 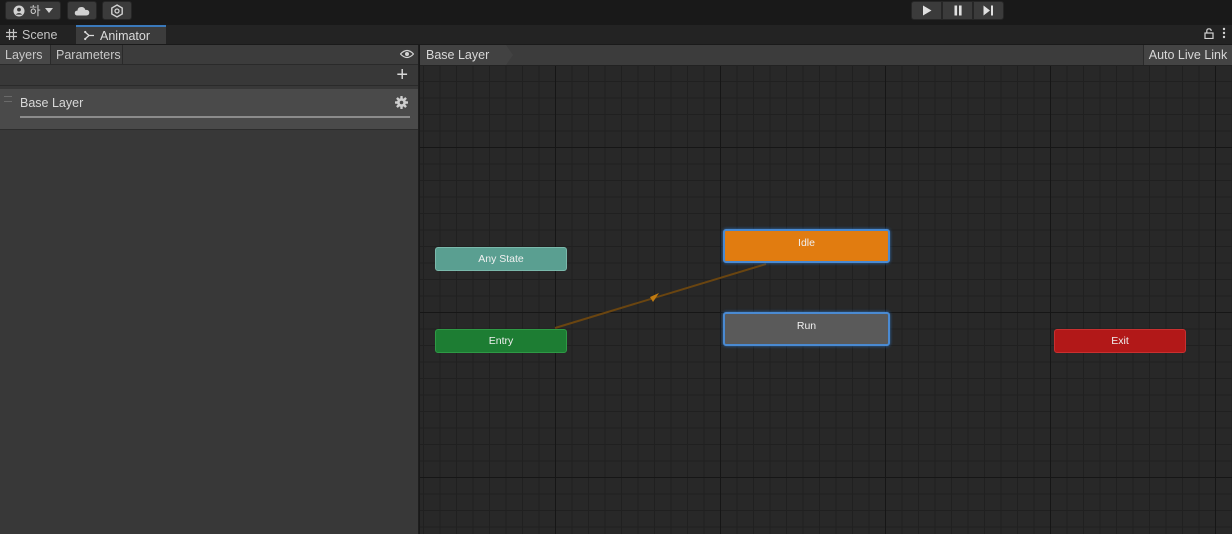 What do you see at coordinates (215, 117) in the screenshot?
I see `layer-weight-bar` at bounding box center [215, 117].